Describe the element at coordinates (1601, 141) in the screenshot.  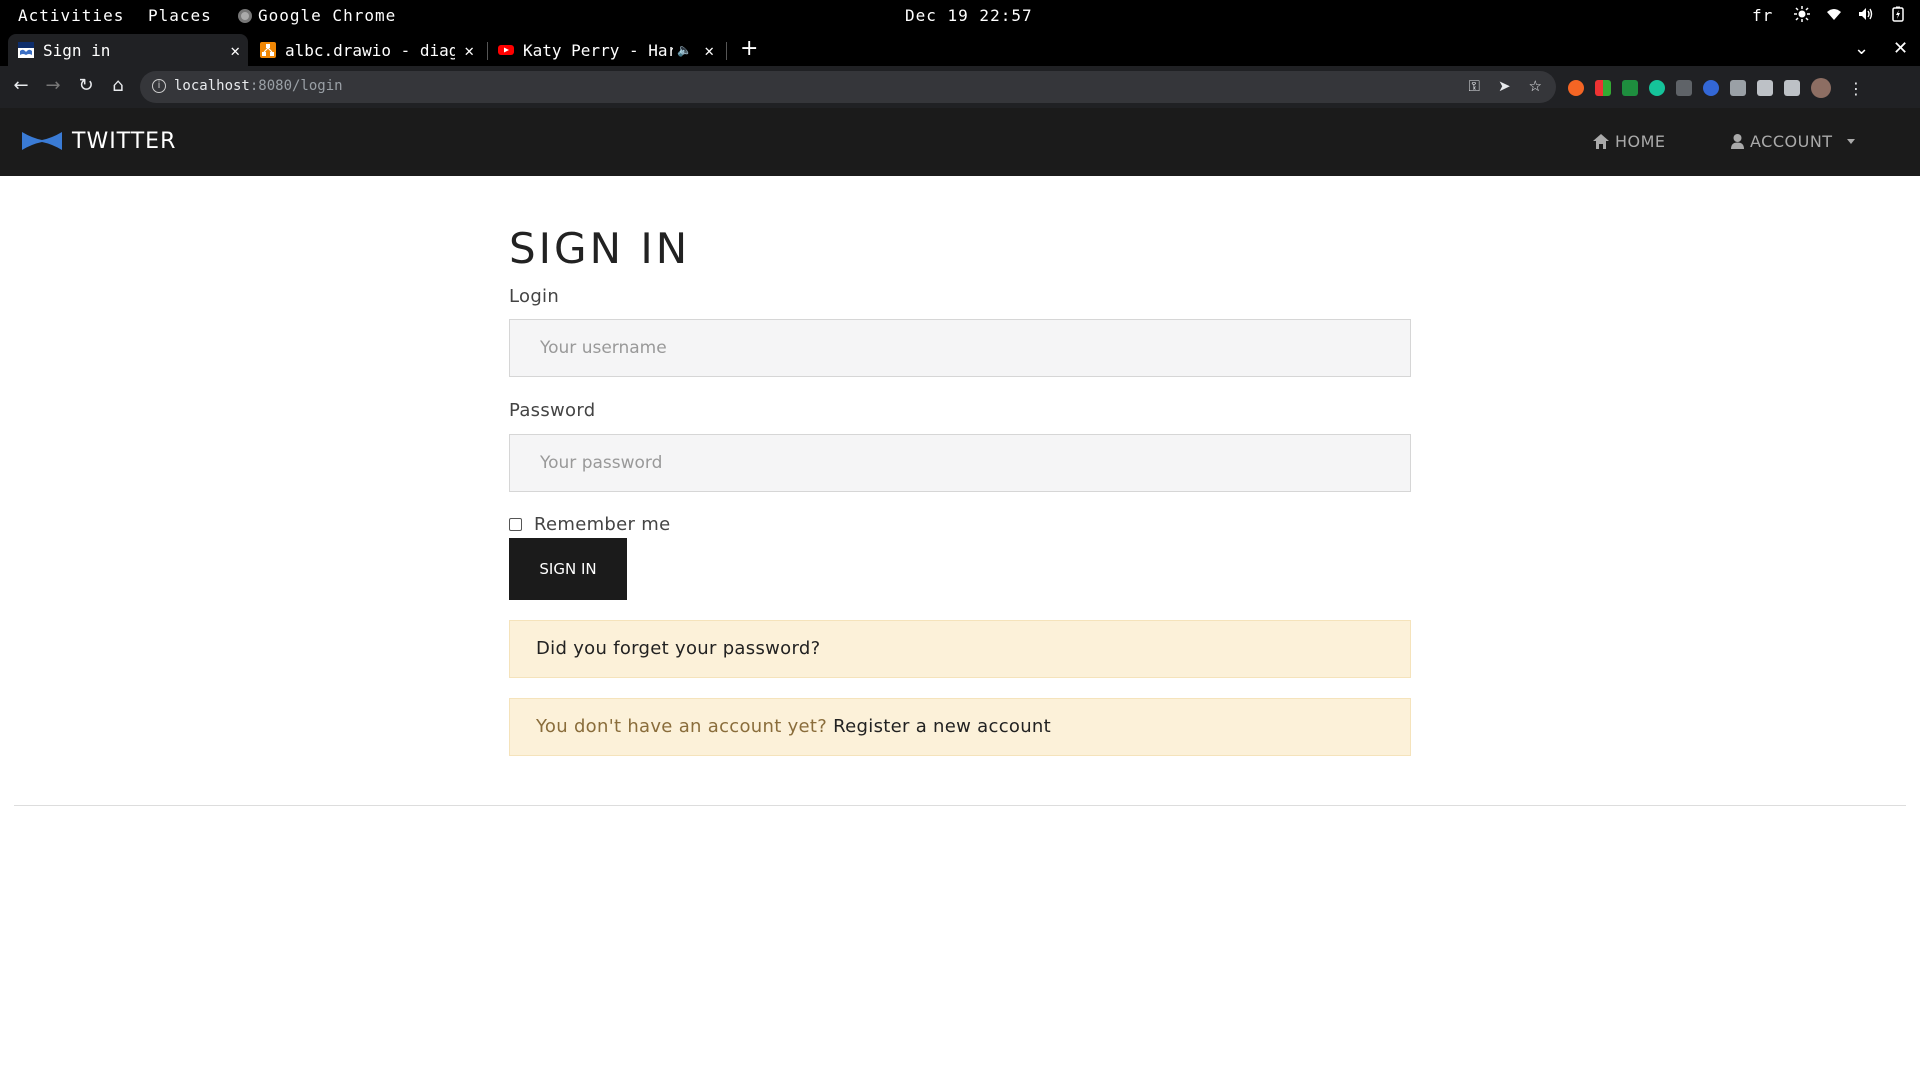
I see `home-icon` at that location.